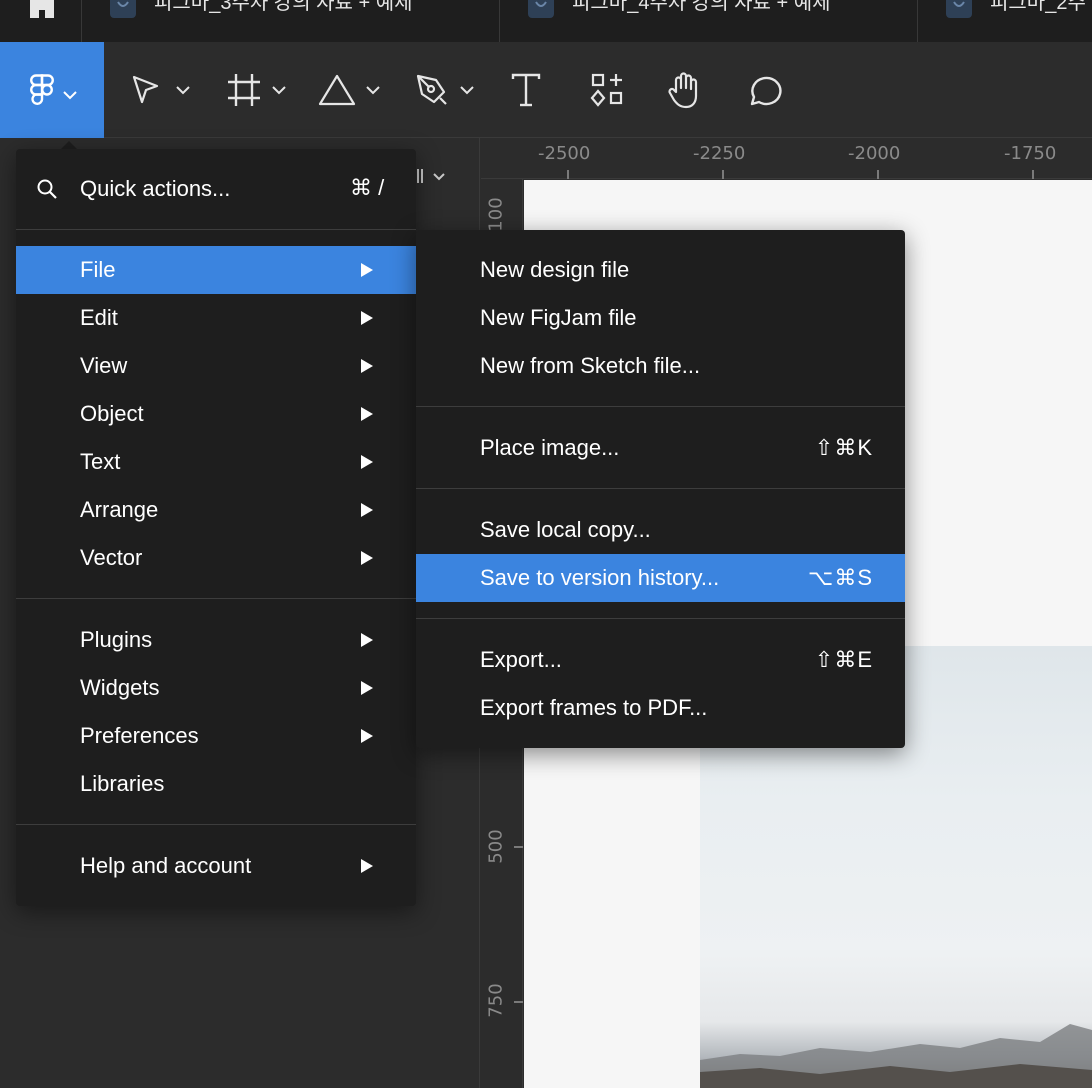 Image resolution: width=1092 pixels, height=1088 pixels. I want to click on menu-item-label: Plugins, so click(116, 639).